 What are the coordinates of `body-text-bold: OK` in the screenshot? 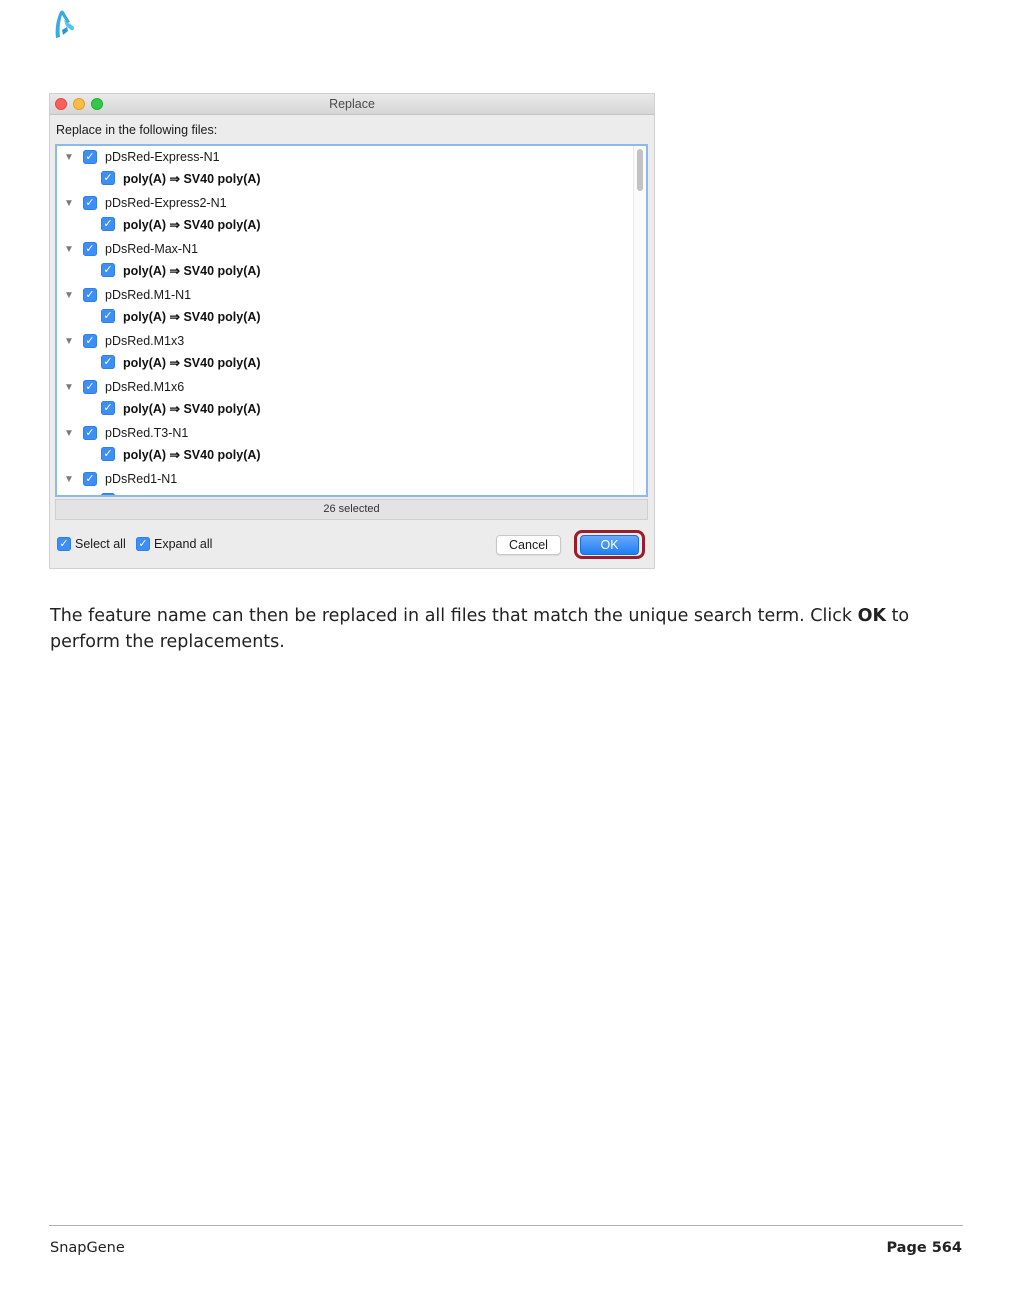 It's located at (871, 616).